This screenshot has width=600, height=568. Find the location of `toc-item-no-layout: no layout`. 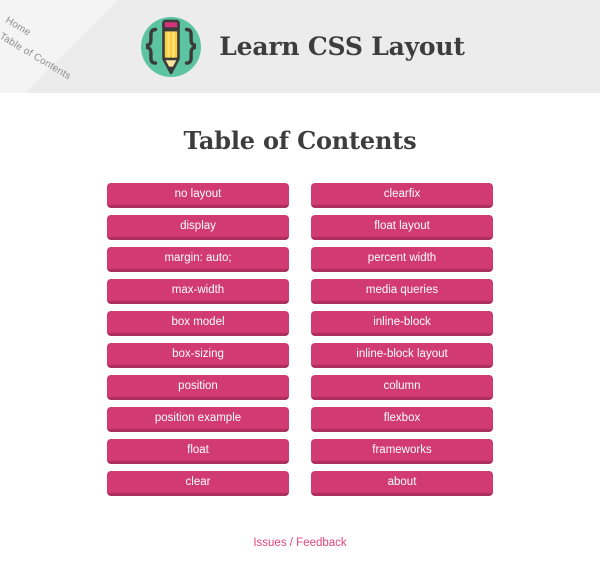

toc-item-no-layout: no layout is located at coordinates (198, 195).